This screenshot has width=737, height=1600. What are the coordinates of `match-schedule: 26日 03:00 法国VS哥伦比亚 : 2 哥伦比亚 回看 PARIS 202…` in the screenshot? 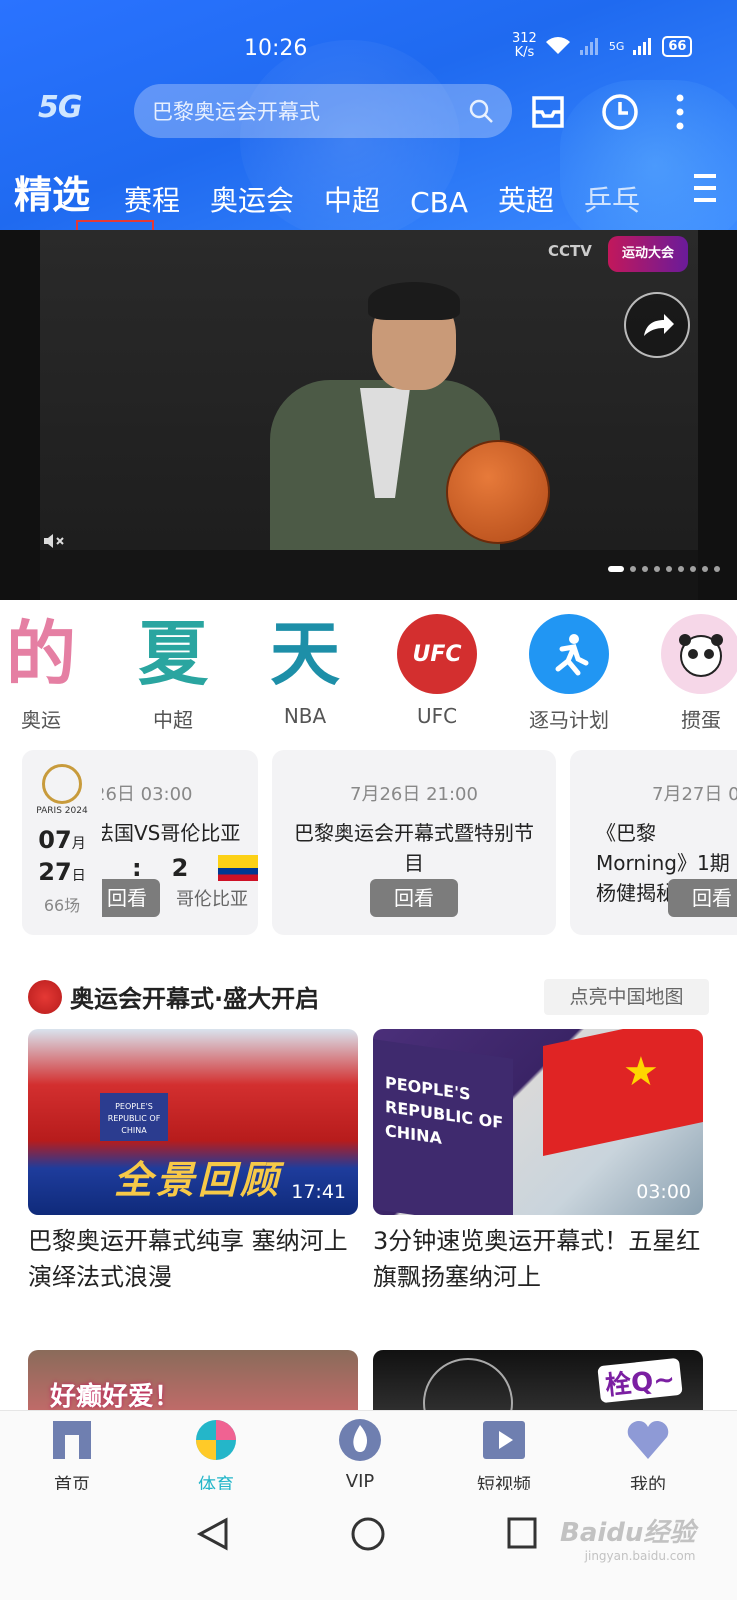 It's located at (368, 847).